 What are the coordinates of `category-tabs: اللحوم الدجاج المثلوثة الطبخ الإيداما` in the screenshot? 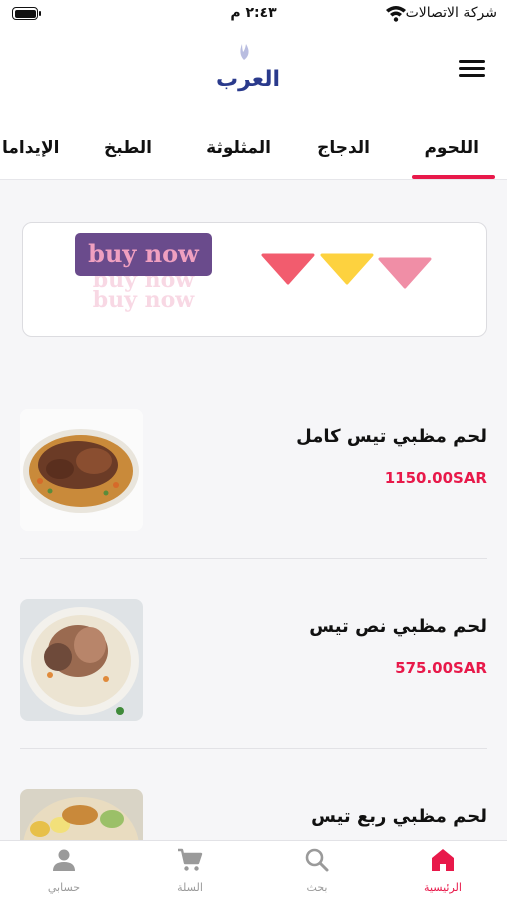 It's located at (253, 150).